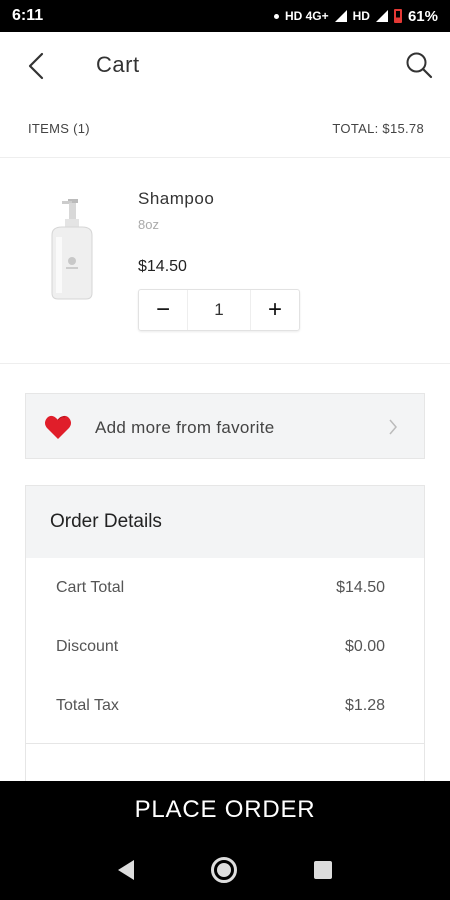 This screenshot has height=900, width=450. Describe the element at coordinates (28, 15) in the screenshot. I see `status-time: 6:11` at that location.